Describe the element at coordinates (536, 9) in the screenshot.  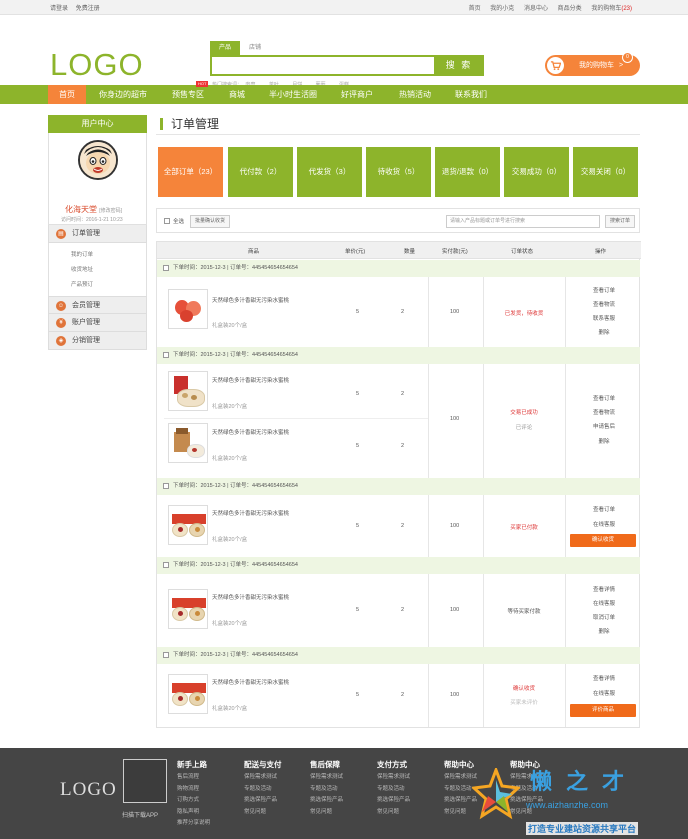
I see `top-link-messages: 消息中心` at that location.